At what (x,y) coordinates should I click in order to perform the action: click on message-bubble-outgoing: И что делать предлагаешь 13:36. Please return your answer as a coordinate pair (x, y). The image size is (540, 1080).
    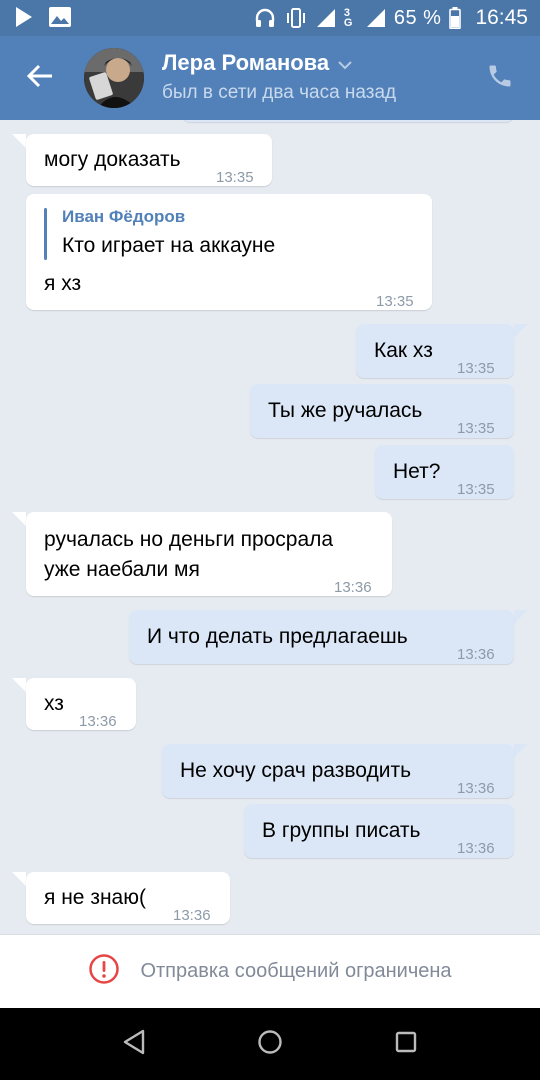
    Looking at the image, I should click on (321, 637).